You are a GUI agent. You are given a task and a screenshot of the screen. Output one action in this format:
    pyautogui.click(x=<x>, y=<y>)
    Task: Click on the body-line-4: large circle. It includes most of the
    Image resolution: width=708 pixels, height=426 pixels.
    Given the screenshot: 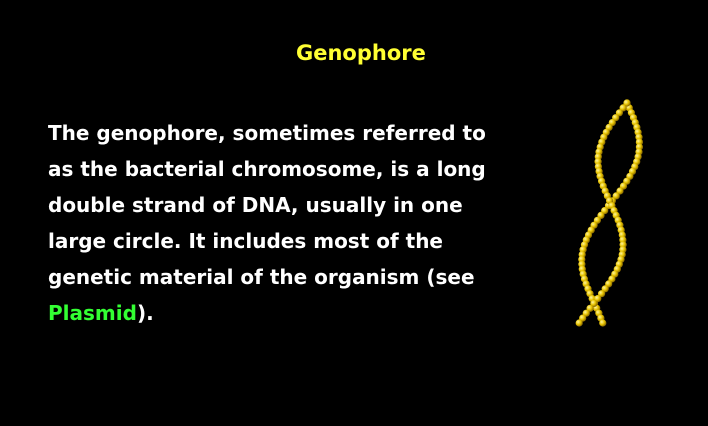 What is the action you would take?
    pyautogui.click(x=245, y=241)
    